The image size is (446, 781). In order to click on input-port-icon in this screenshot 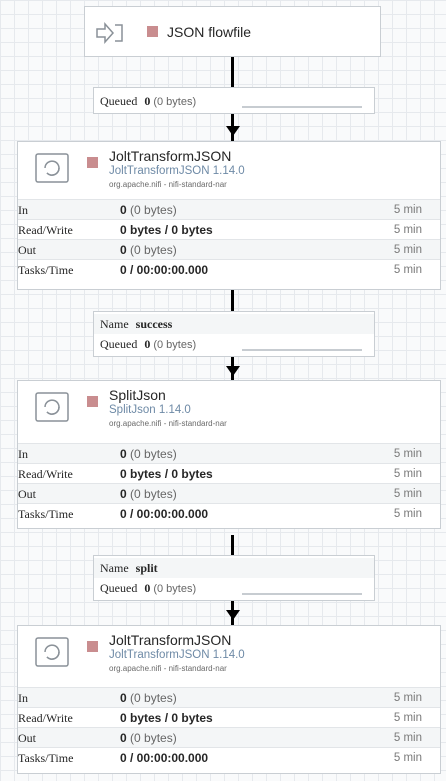, I will do `click(109, 33)`.